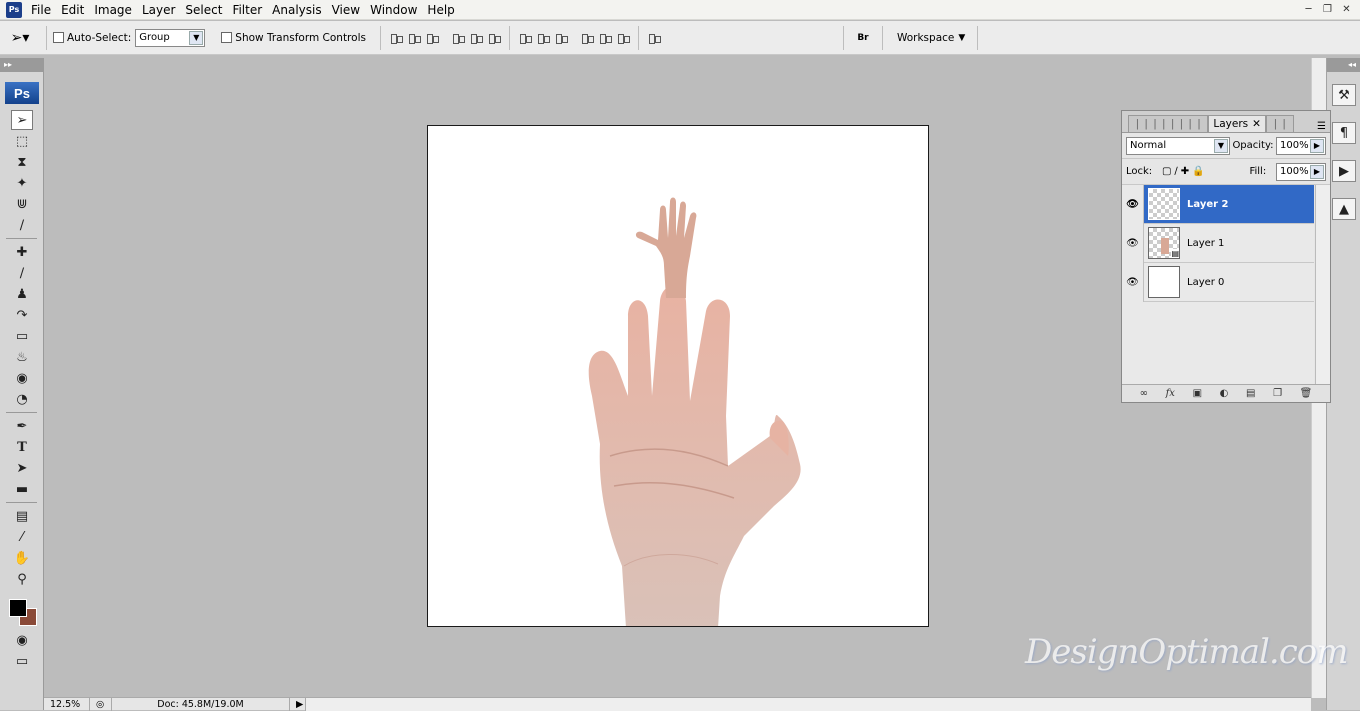  Describe the element at coordinates (22, 252) in the screenshot. I see `healing-brush-tool-icon: ✚` at that location.